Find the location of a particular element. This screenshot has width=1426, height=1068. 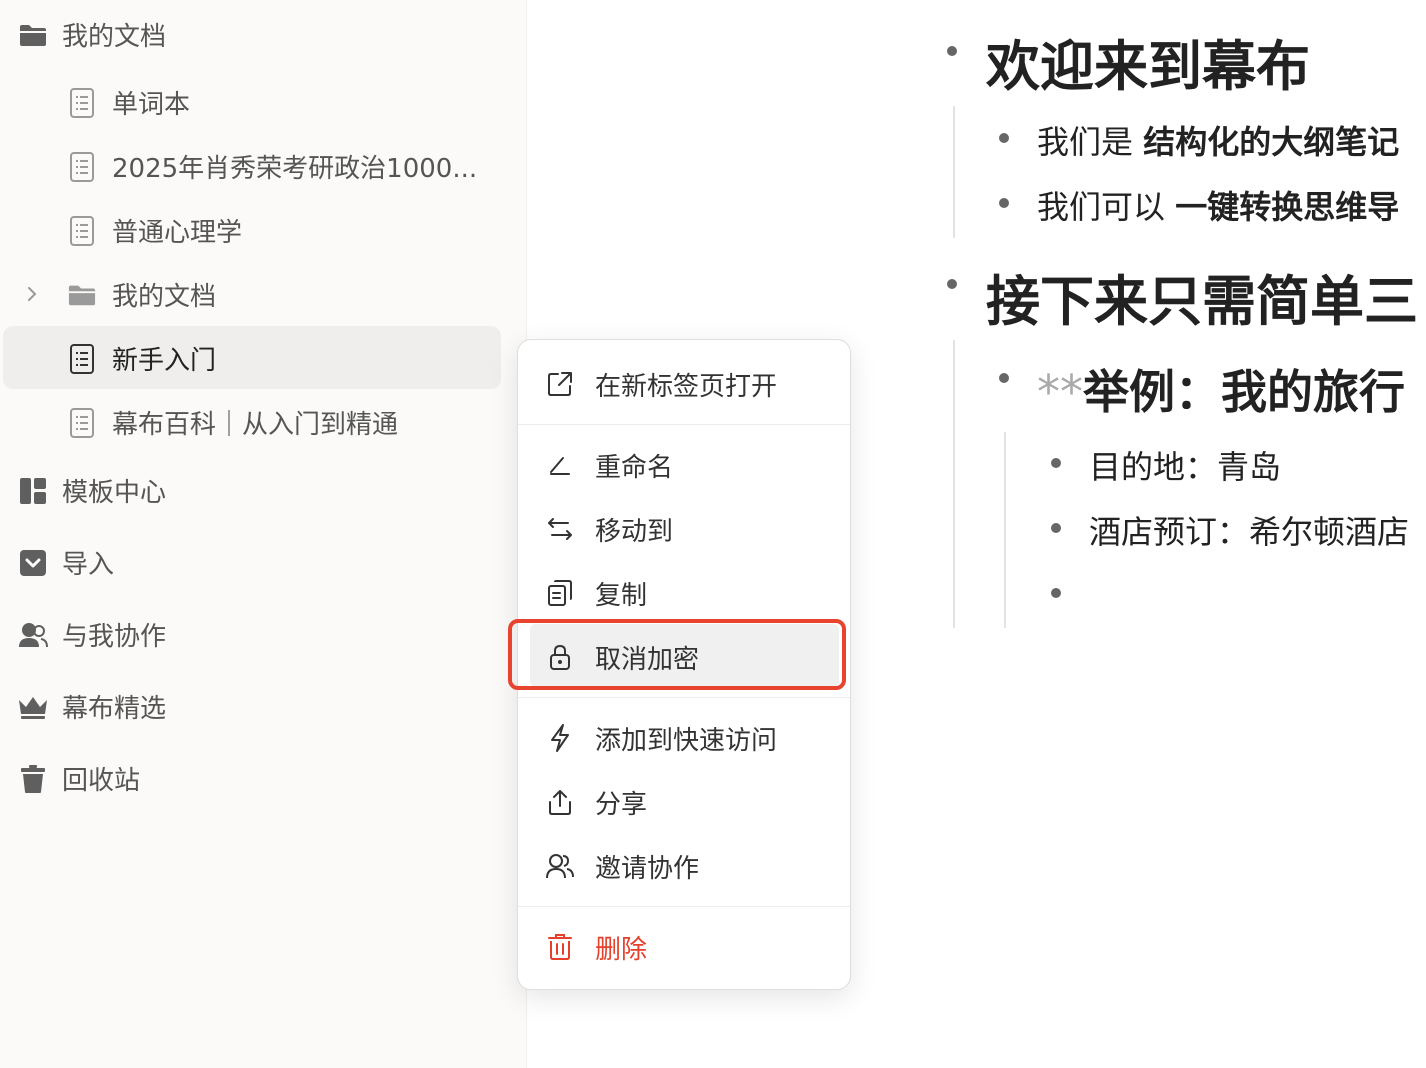

sidebar-item-subfolder: 我的文档 is located at coordinates (142, 294).